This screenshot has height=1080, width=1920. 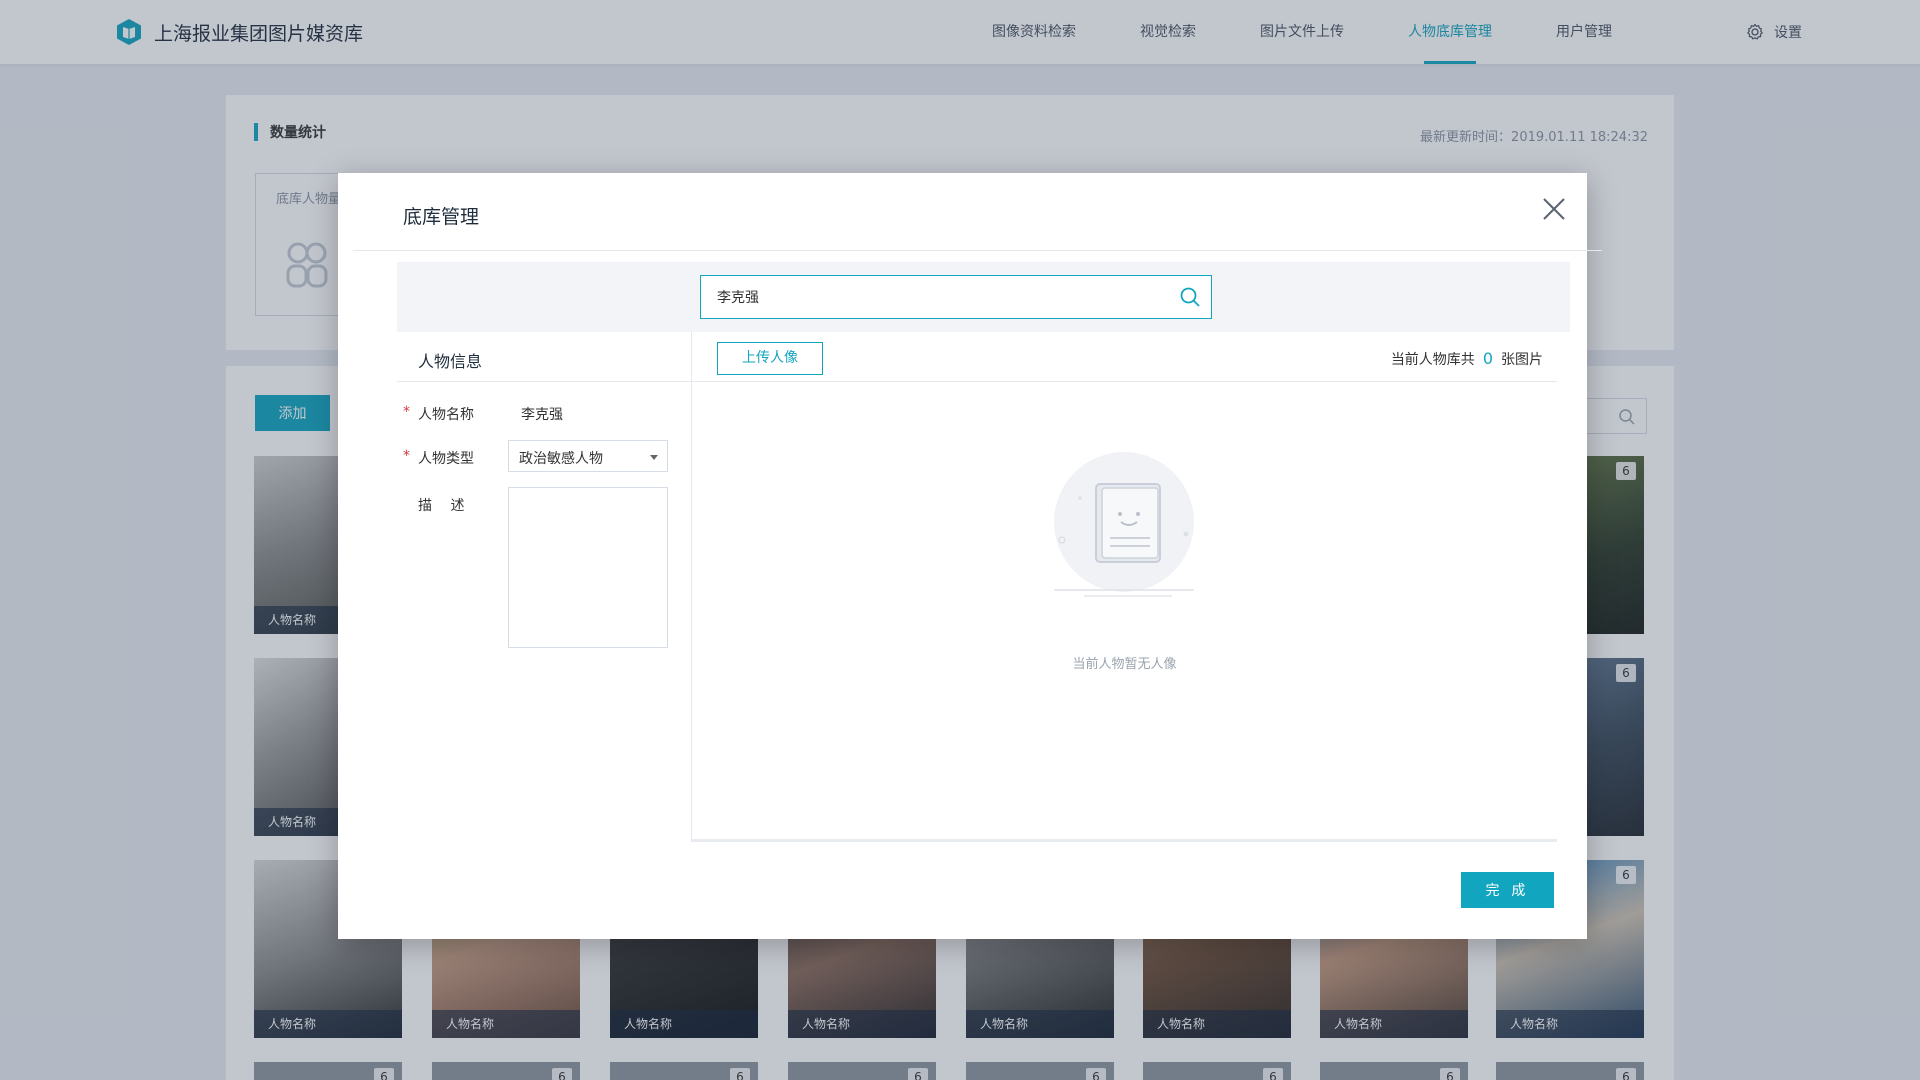 I want to click on person-search-input, so click(x=931, y=297).